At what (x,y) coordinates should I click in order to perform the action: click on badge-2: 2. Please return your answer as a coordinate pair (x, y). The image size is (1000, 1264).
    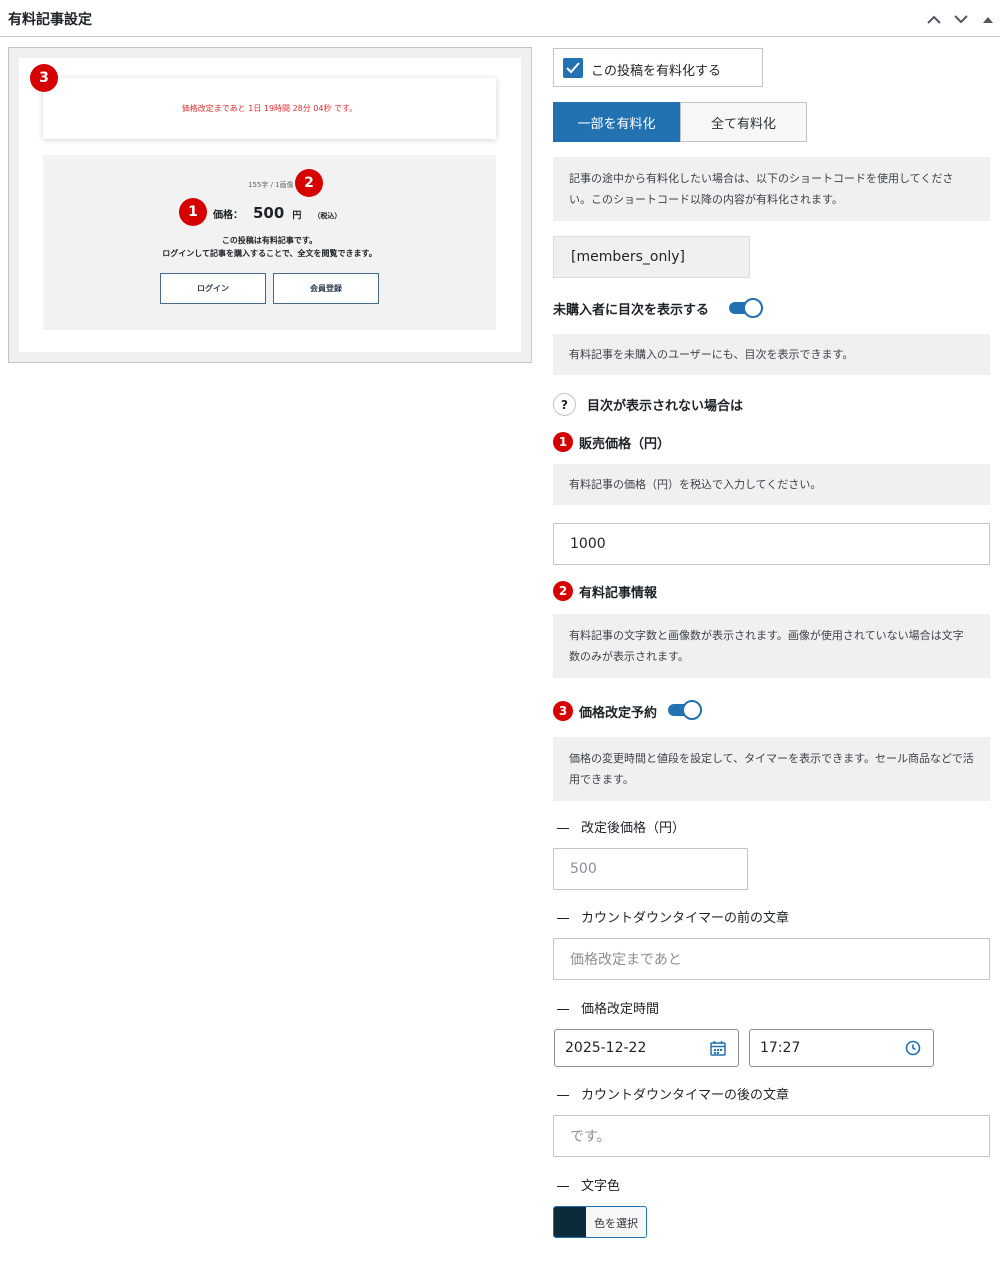
    Looking at the image, I should click on (309, 183).